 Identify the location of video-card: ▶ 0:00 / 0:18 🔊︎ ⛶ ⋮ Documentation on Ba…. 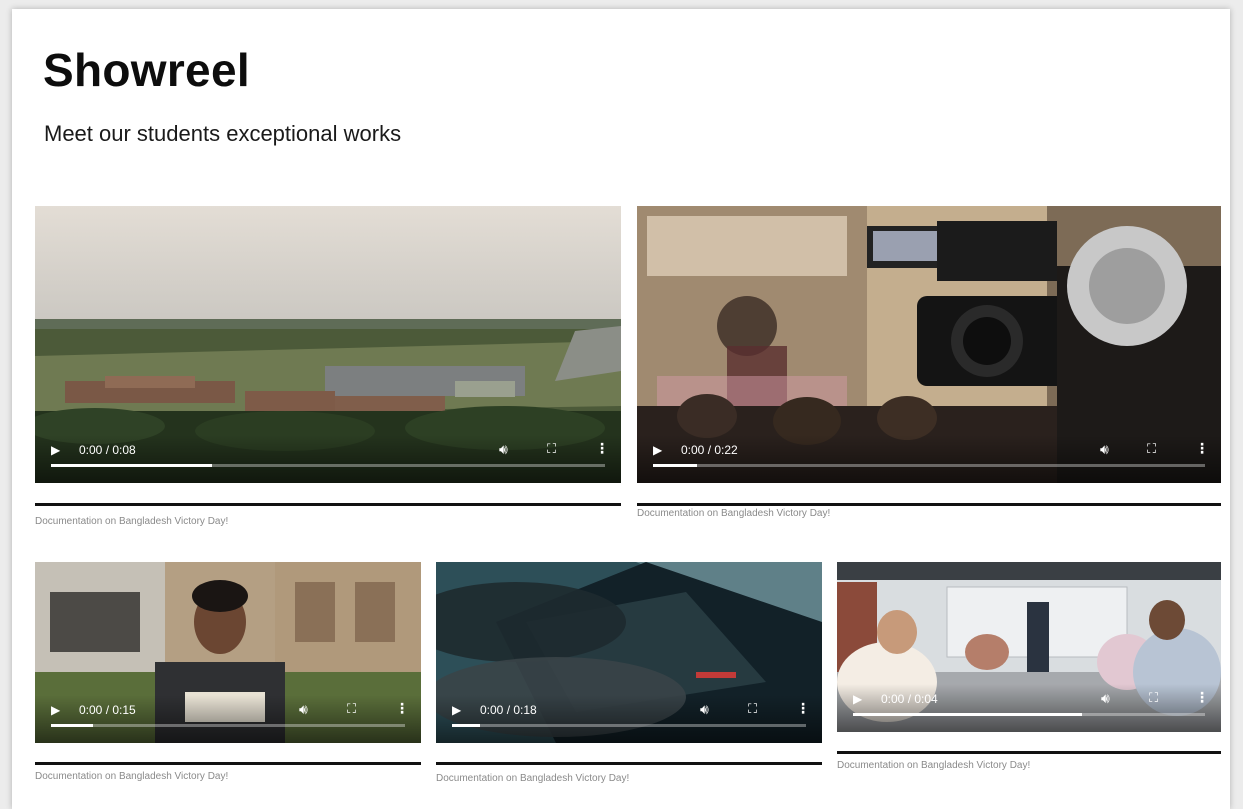
(629, 677).